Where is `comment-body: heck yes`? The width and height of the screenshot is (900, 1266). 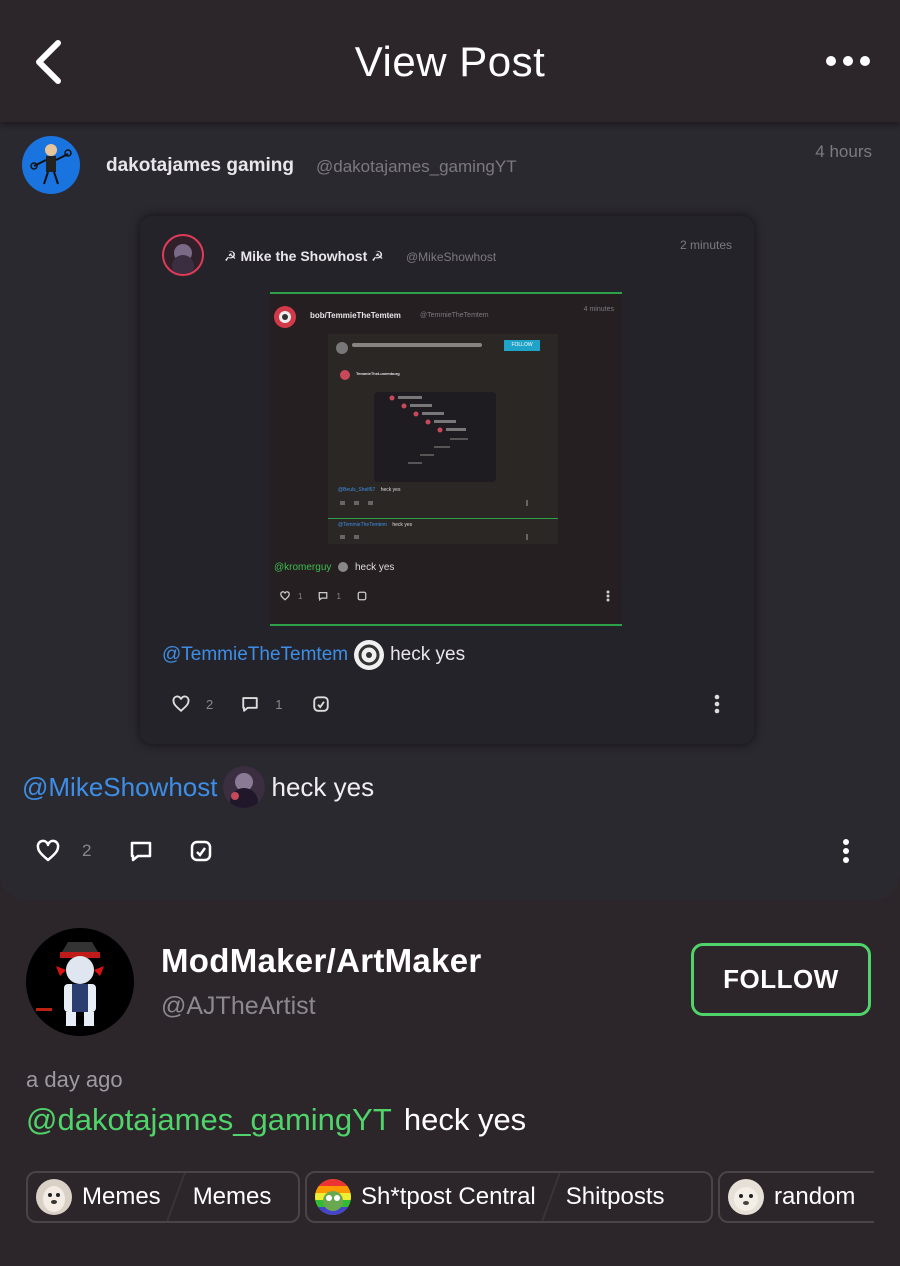
comment-body: heck yes is located at coordinates (465, 1119).